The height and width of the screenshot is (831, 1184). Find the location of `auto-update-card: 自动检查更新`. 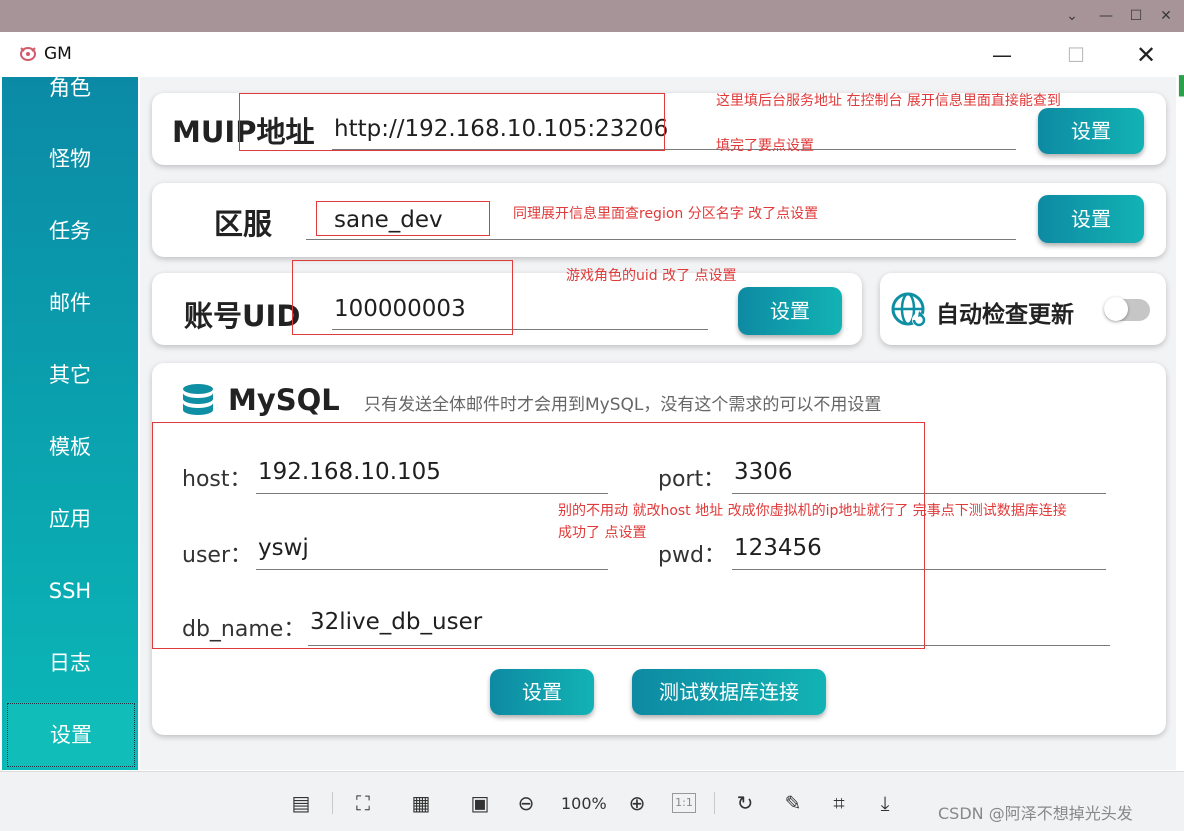

auto-update-card: 自动检查更新 is located at coordinates (1023, 309).